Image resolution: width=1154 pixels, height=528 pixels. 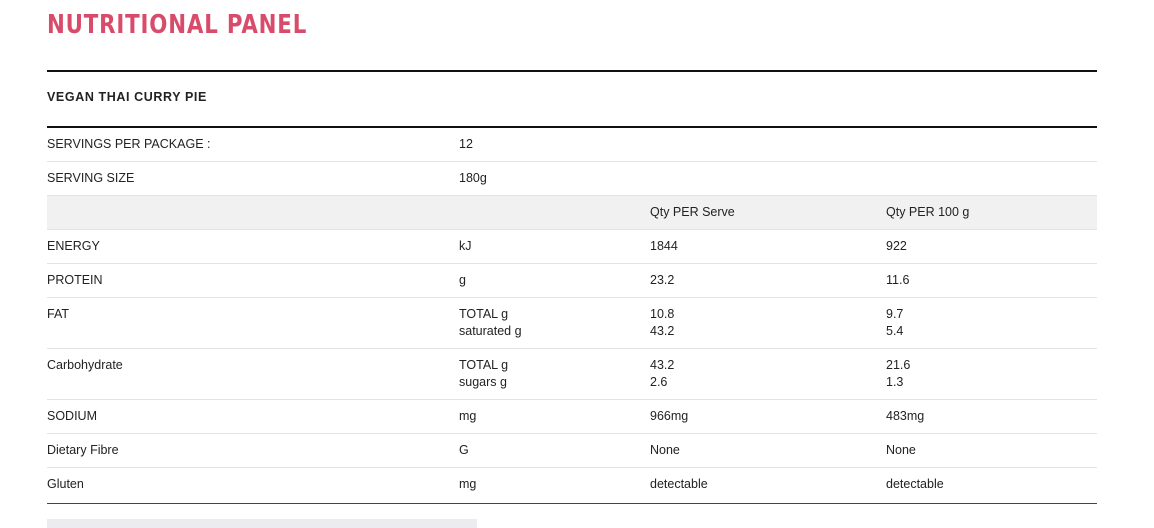 I want to click on nutrient-name: FAT, so click(x=253, y=323).